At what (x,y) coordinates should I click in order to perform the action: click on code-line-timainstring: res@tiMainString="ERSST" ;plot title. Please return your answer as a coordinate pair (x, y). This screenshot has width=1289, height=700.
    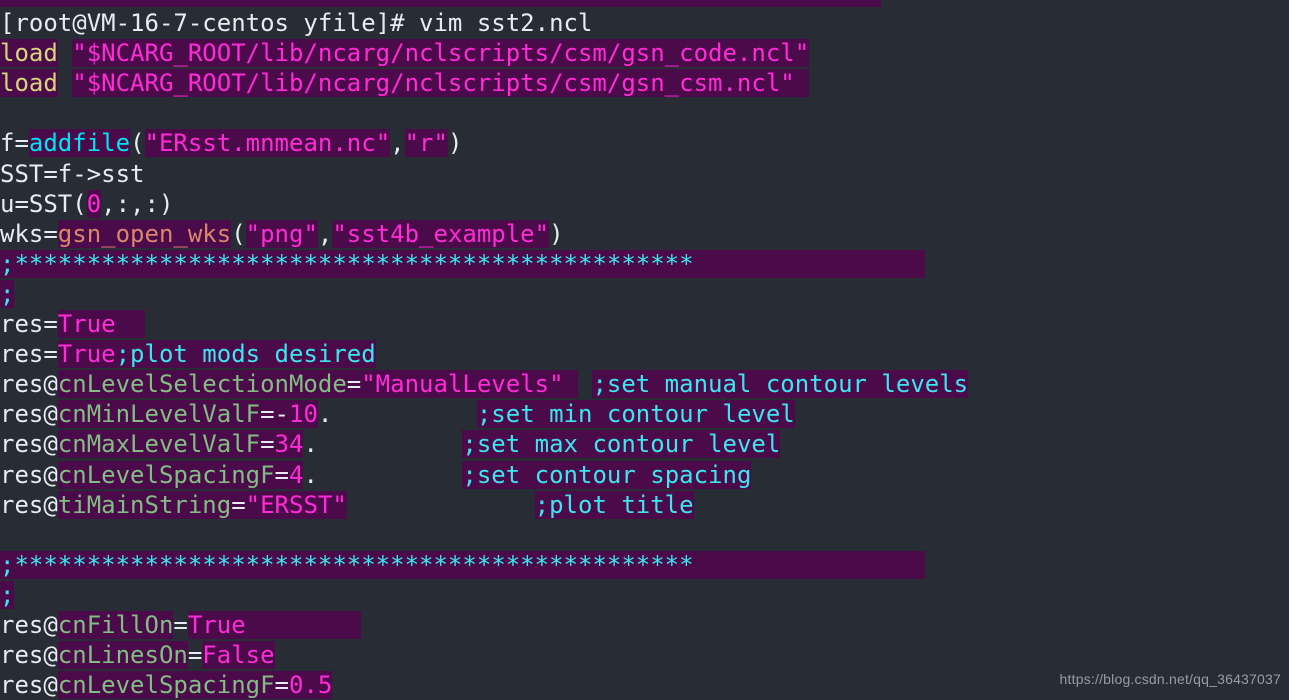
    Looking at the image, I should click on (644, 505).